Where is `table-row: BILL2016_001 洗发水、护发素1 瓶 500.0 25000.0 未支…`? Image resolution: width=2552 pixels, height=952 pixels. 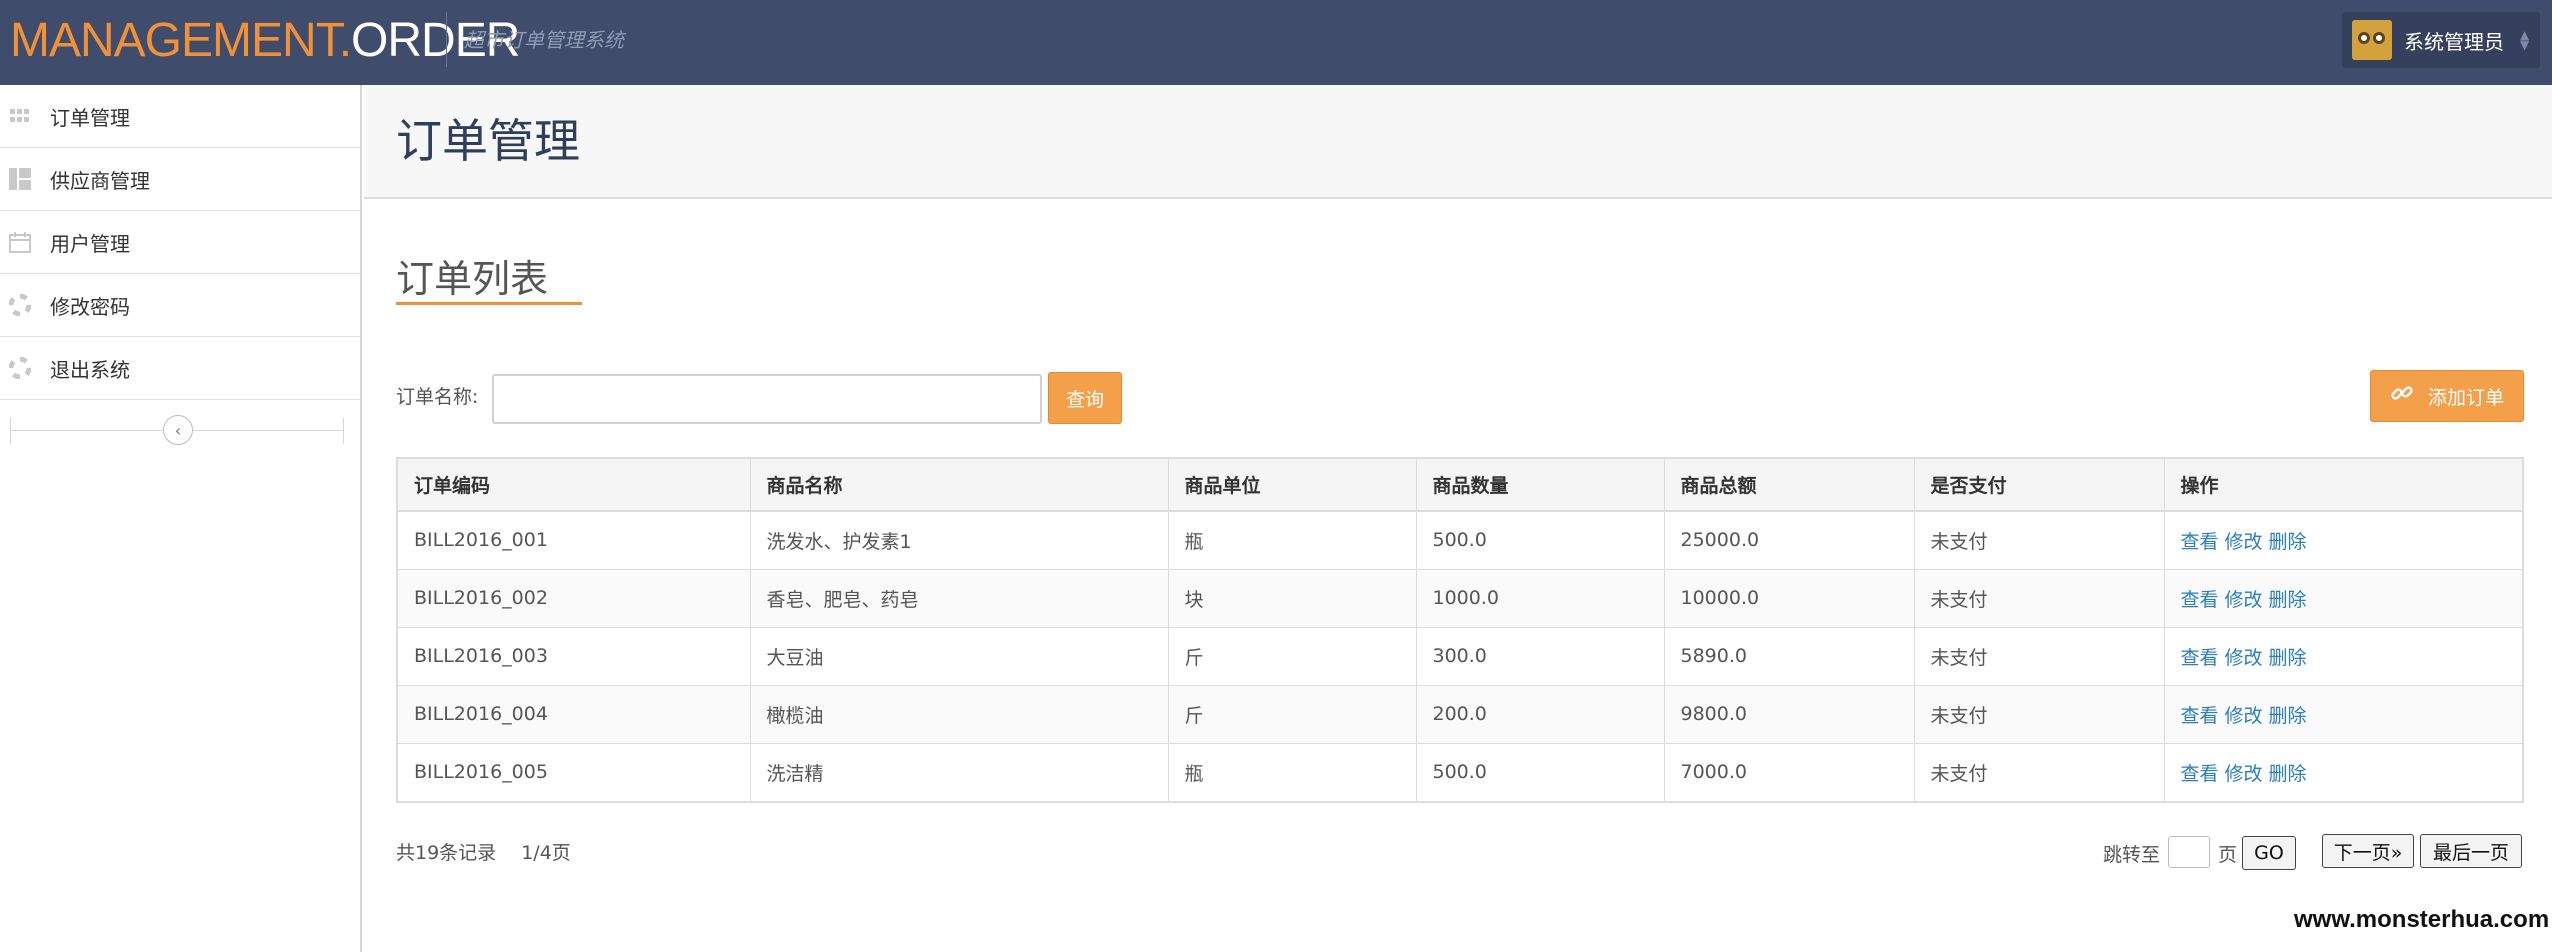 table-row: BILL2016_001 洗发水、护发素1 瓶 500.0 25000.0 未支… is located at coordinates (1460, 540).